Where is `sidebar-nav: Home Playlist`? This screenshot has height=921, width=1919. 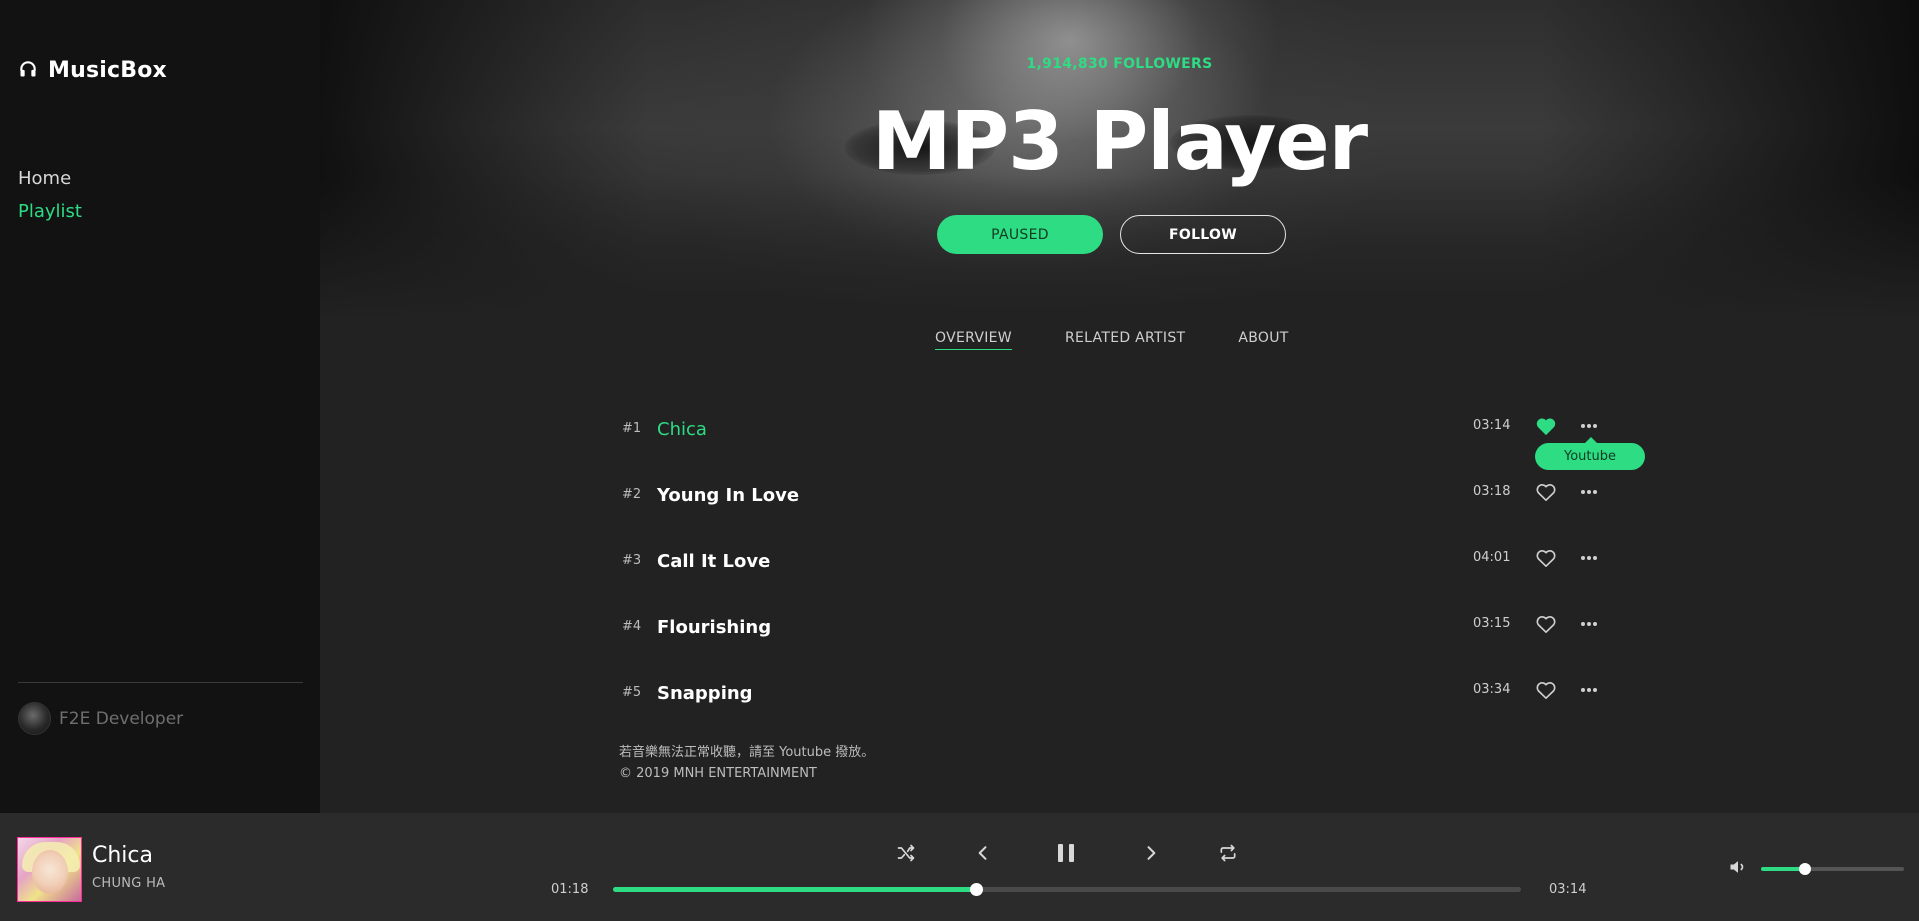
sidebar-nav: Home Playlist is located at coordinates (50, 201).